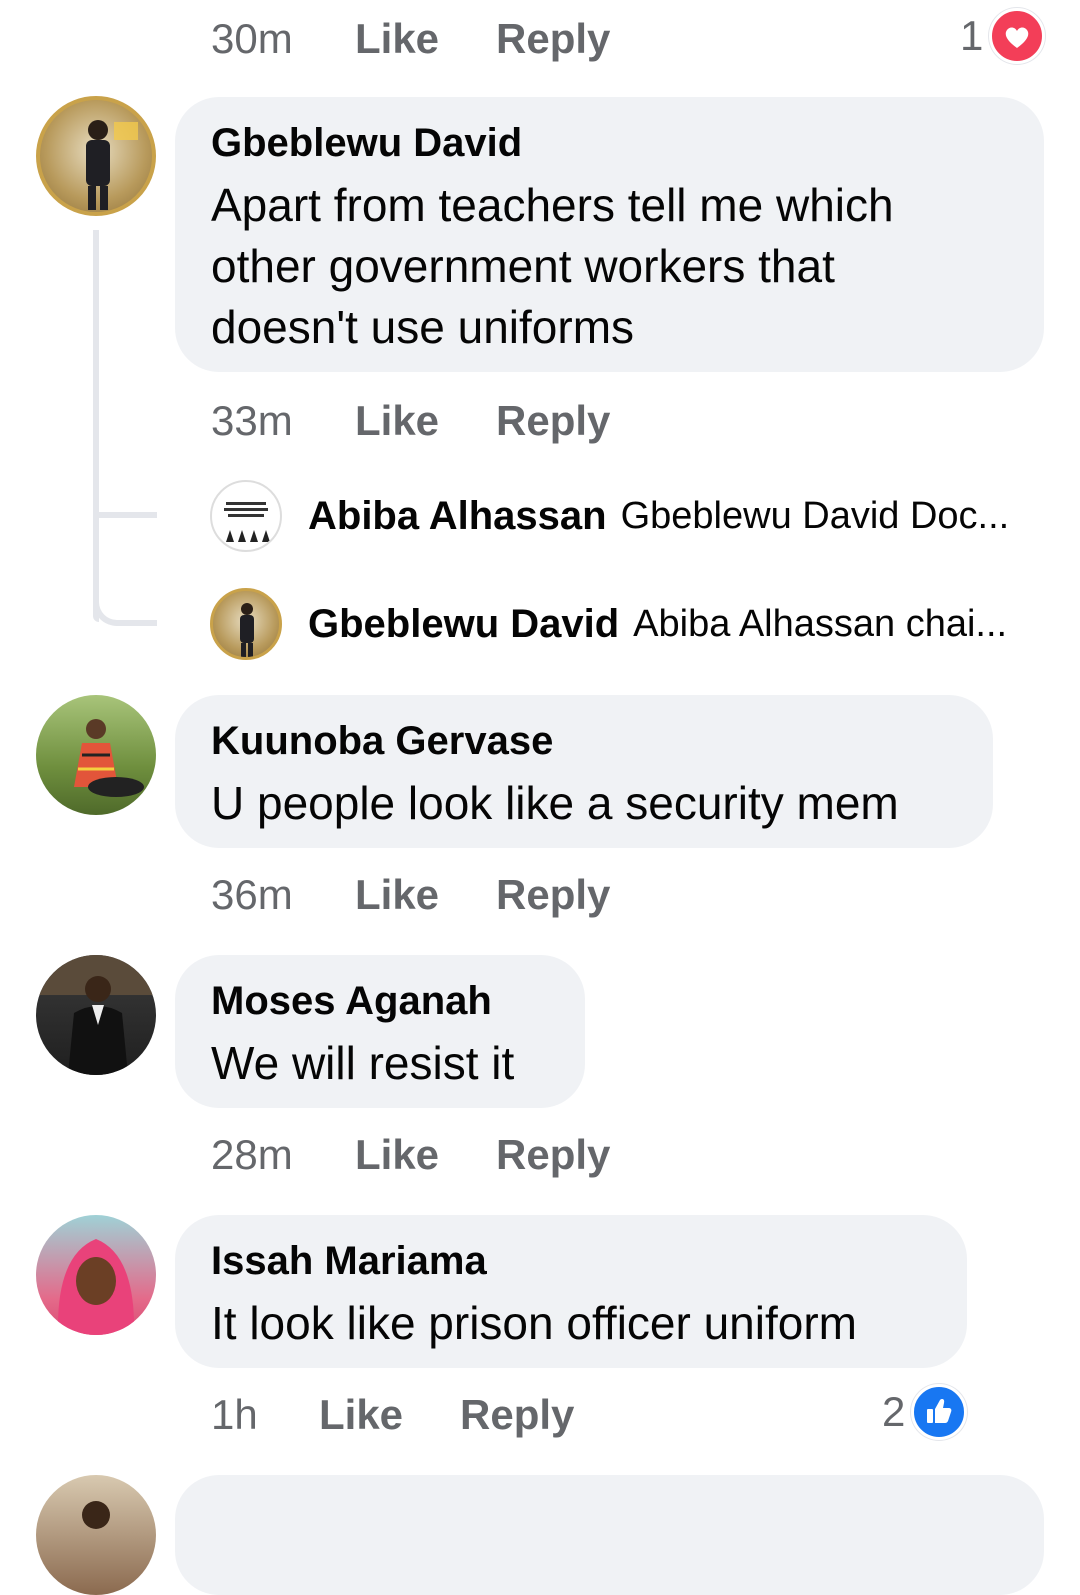 The height and width of the screenshot is (1595, 1080). Describe the element at coordinates (534, 1323) in the screenshot. I see `comment-text: It look like prison officer uniform` at that location.